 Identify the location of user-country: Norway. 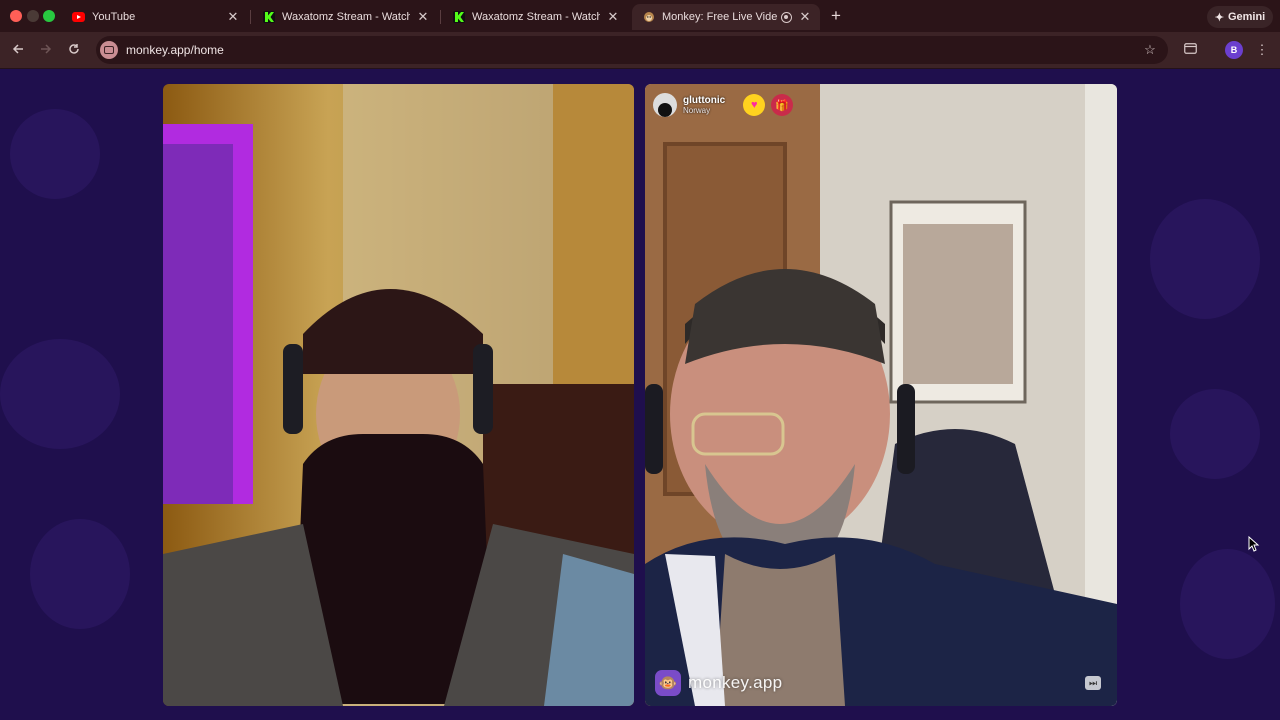
(697, 110).